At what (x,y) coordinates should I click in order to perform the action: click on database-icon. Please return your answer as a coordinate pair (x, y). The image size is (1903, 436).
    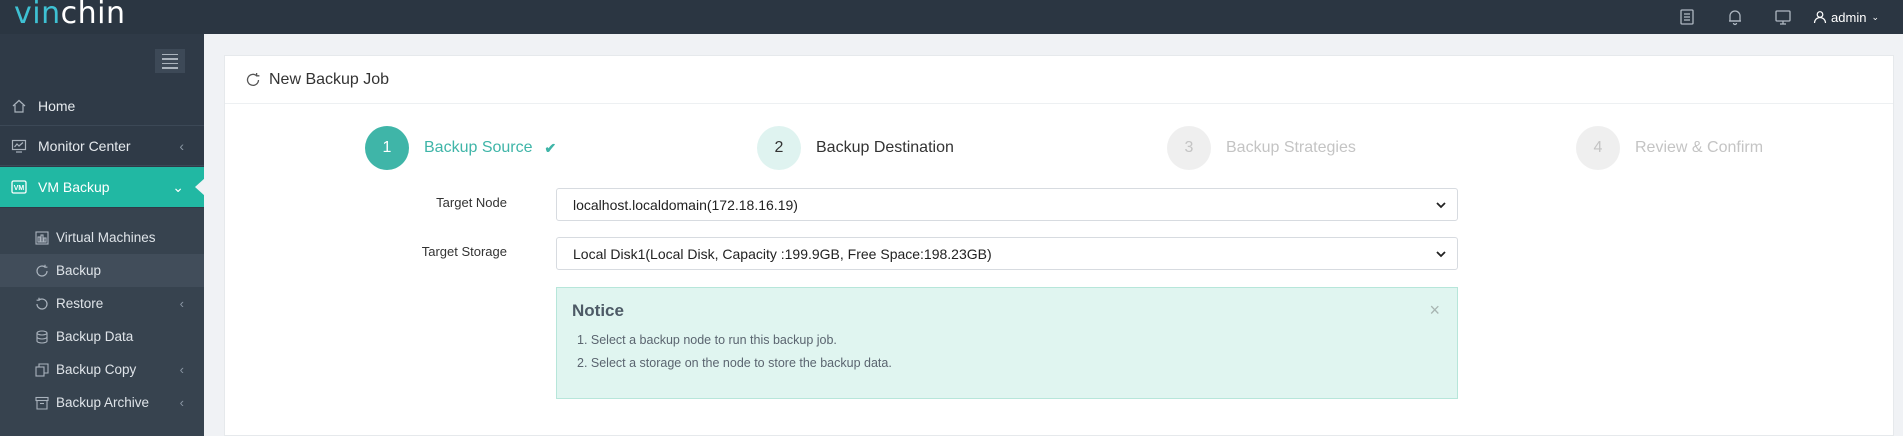
    Looking at the image, I should click on (42, 337).